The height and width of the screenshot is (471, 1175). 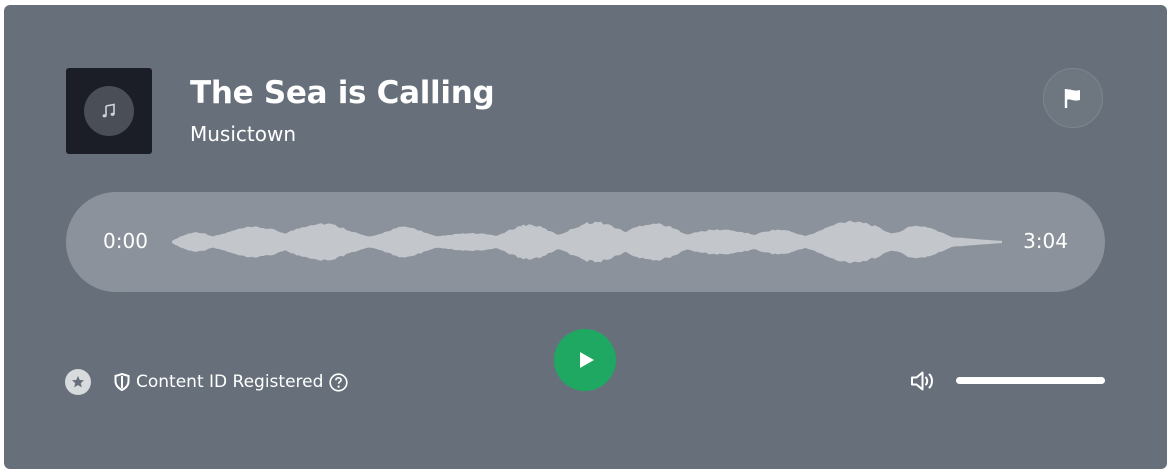 I want to click on volume-slider, so click(x=1030, y=380).